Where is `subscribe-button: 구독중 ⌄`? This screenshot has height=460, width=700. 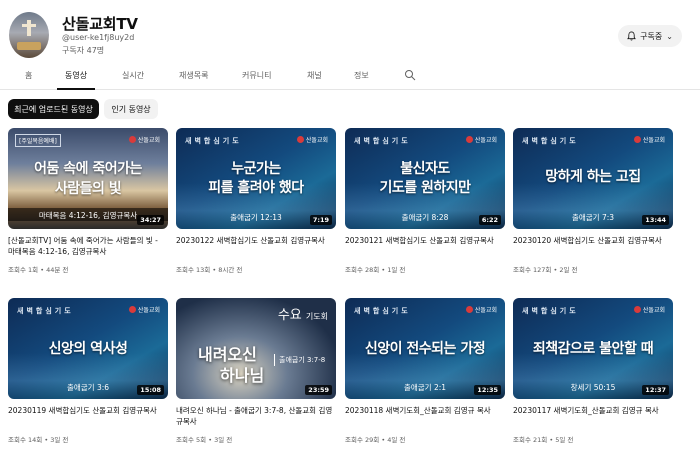
subscribe-button: 구독중 ⌄ is located at coordinates (650, 36).